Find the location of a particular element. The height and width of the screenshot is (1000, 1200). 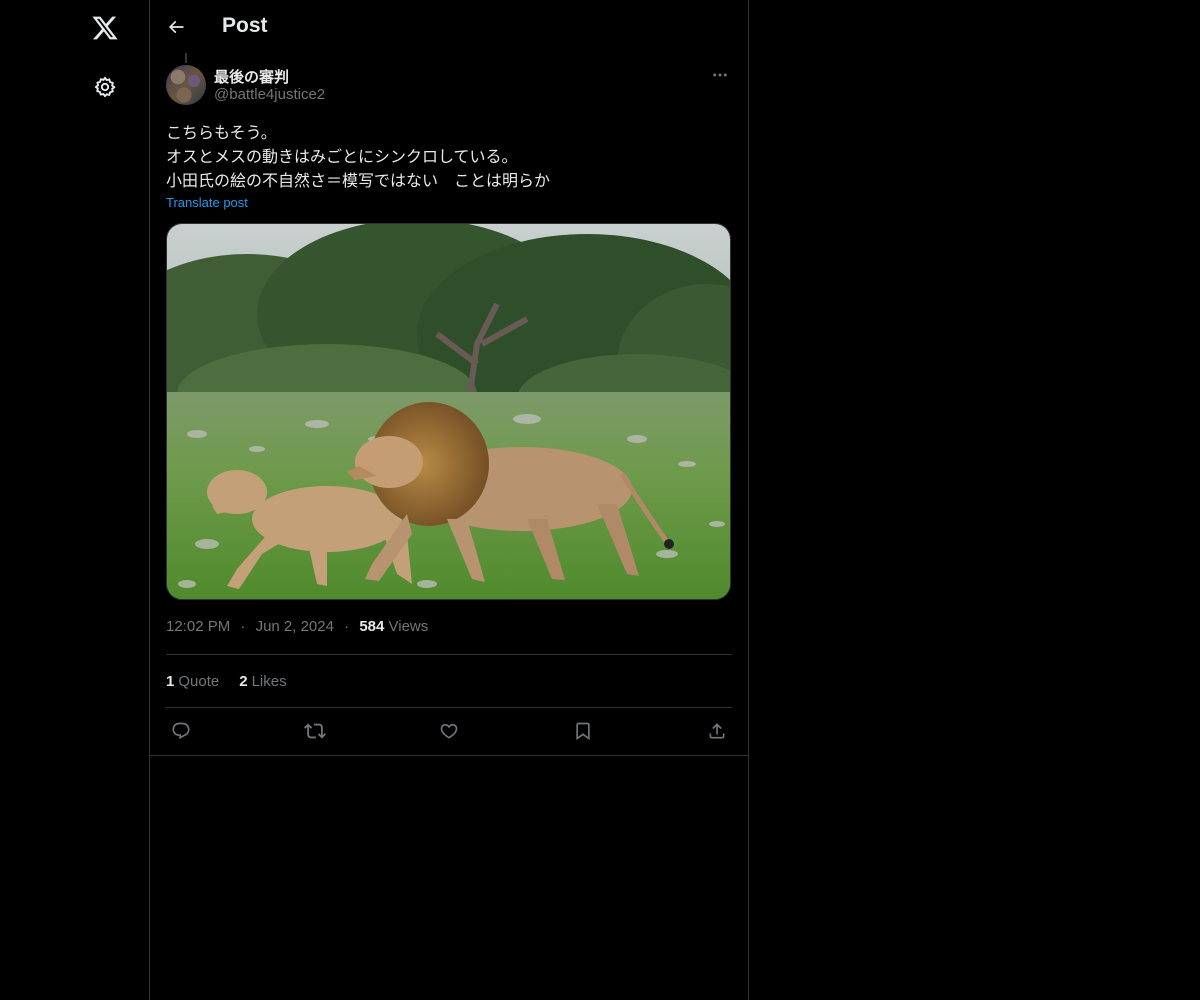

reply-icon is located at coordinates (181, 731).